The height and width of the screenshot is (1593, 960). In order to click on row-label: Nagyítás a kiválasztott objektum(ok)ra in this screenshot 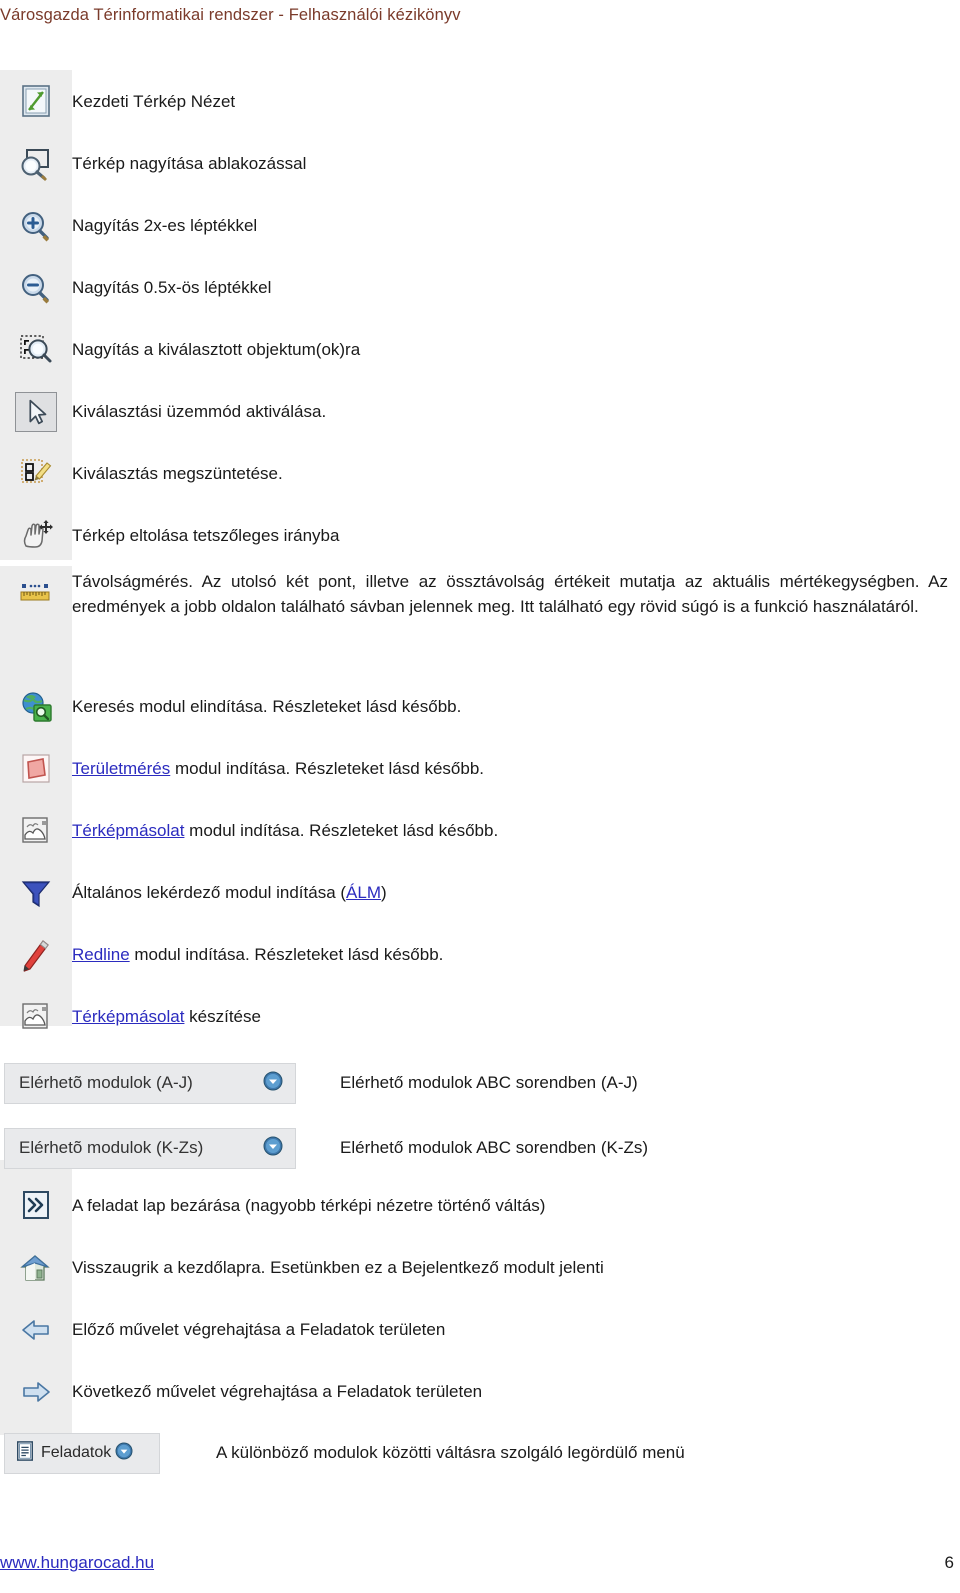, I will do `click(216, 349)`.